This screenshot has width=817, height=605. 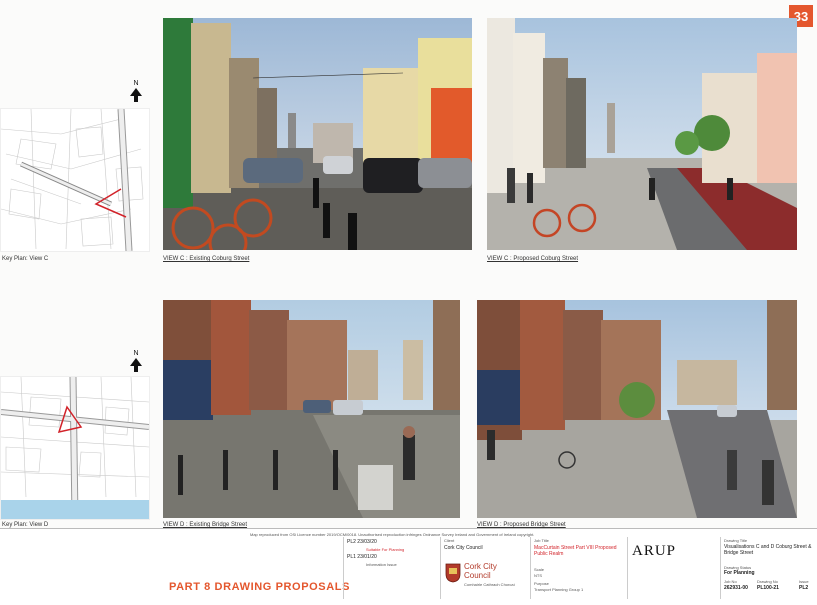 I want to click on drawing-title-label: Drawing Title, so click(x=736, y=540).